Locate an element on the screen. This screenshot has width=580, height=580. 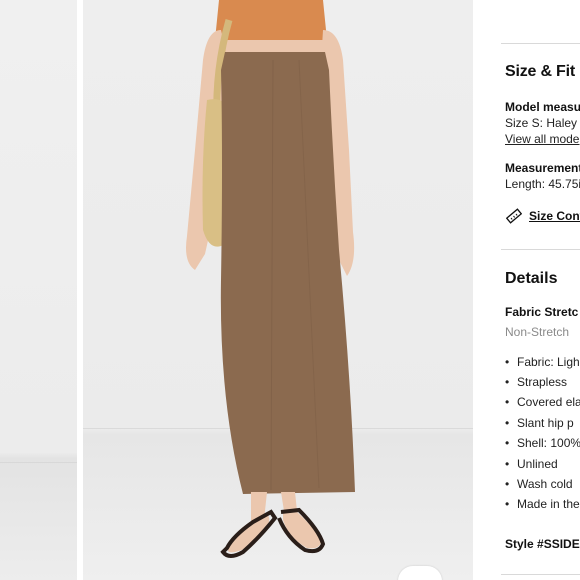
detail-bullet: Fabric: Ligh is located at coordinates (542, 362).